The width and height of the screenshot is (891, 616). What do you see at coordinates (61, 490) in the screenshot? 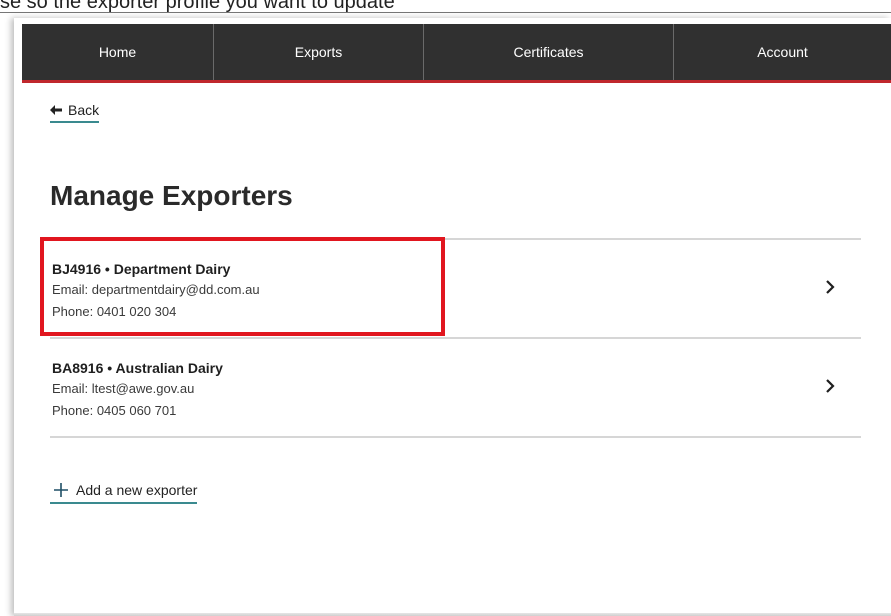
I see `plus-icon` at bounding box center [61, 490].